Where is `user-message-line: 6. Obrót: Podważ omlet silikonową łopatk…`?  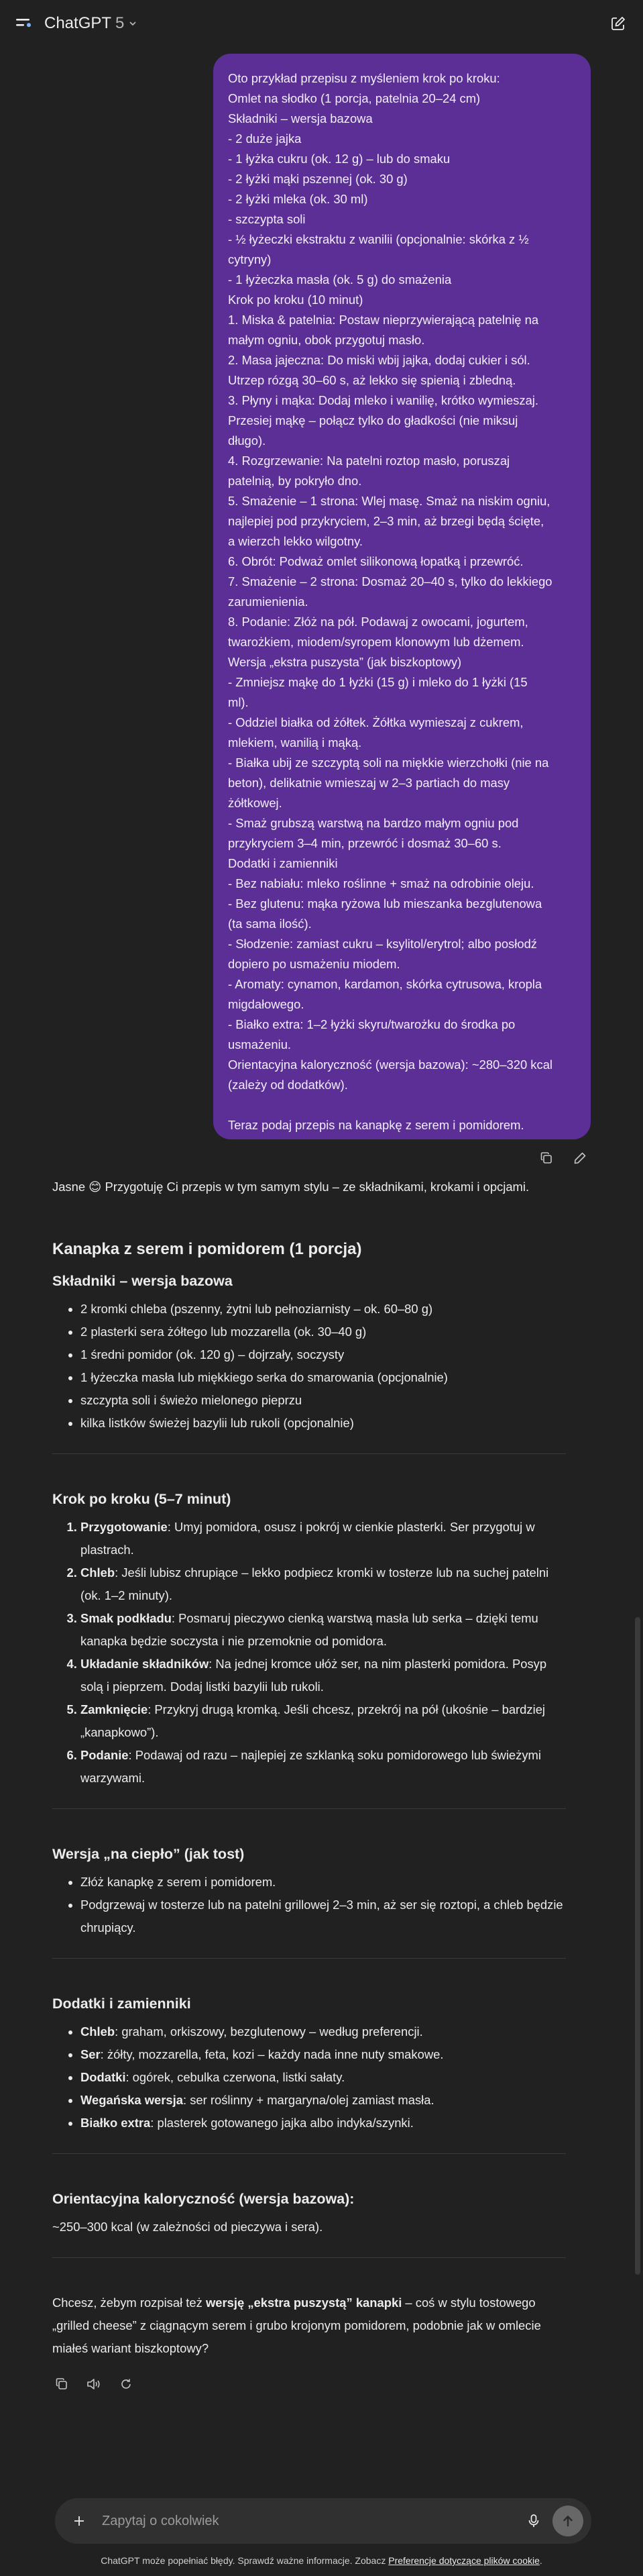 user-message-line: 6. Obrót: Podważ omlet silikonową łopatk… is located at coordinates (376, 561).